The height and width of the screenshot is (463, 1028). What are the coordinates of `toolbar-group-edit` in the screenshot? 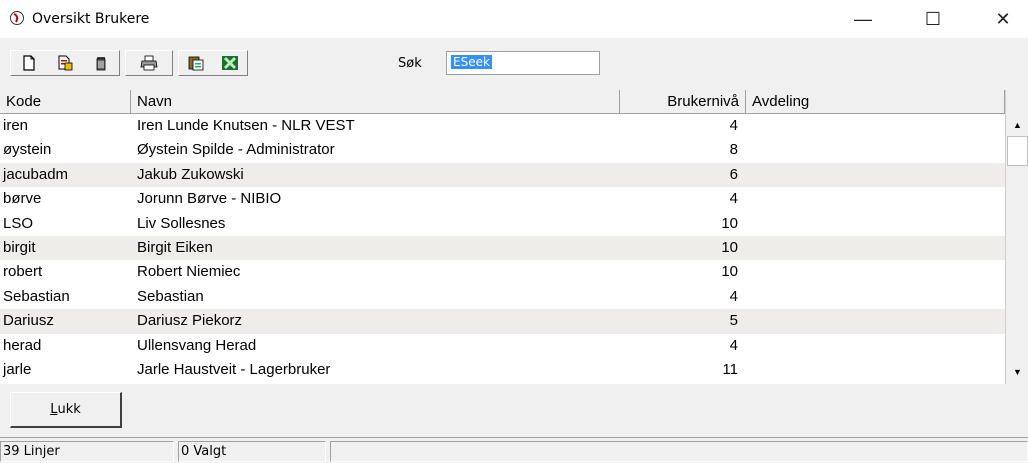 It's located at (65, 63).